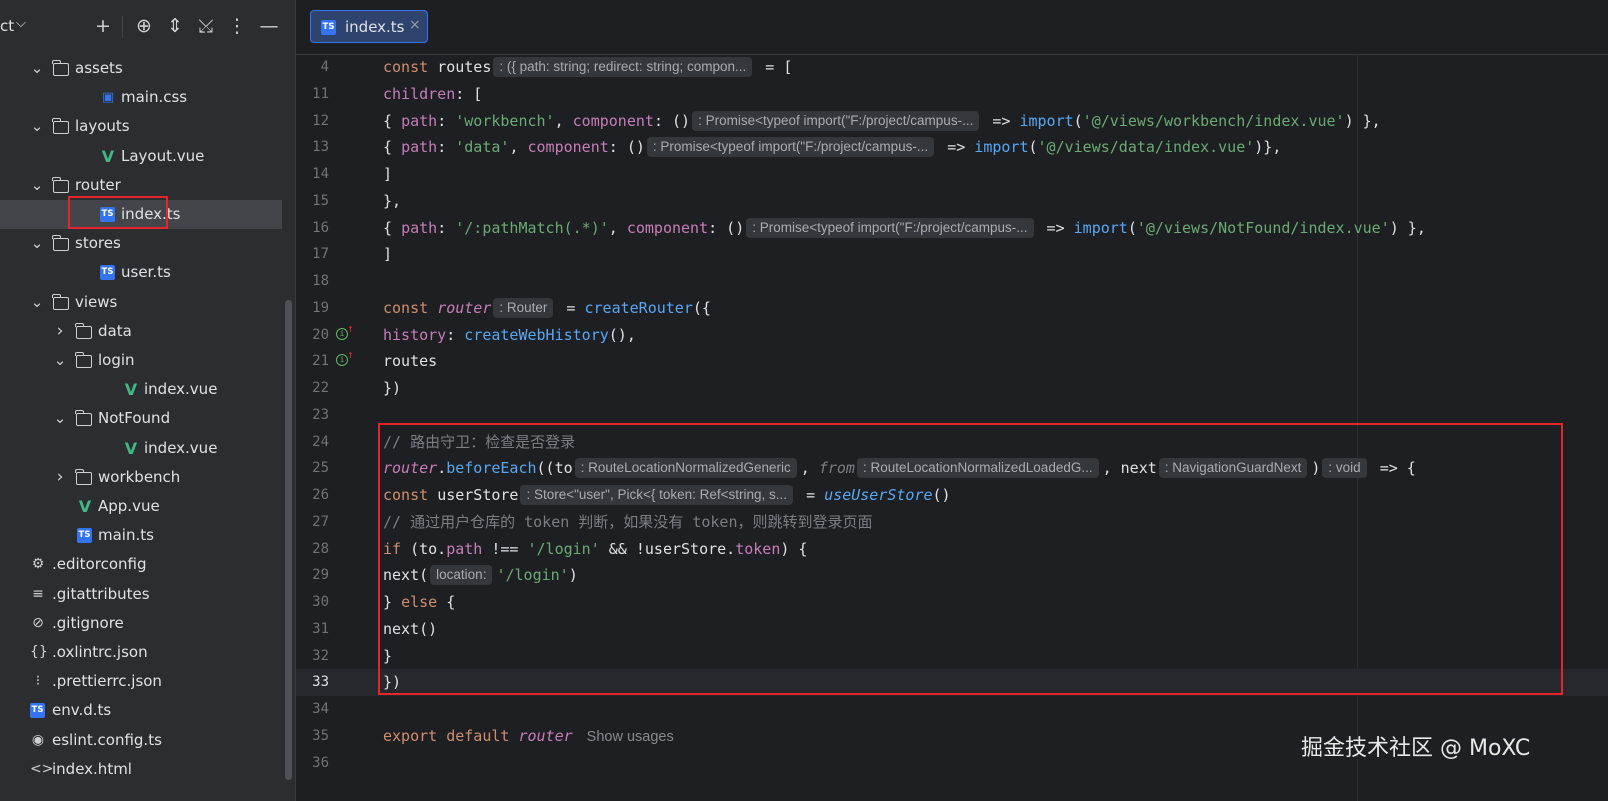 The height and width of the screenshot is (801, 1608). I want to click on code-line: 22}), so click(952, 388).